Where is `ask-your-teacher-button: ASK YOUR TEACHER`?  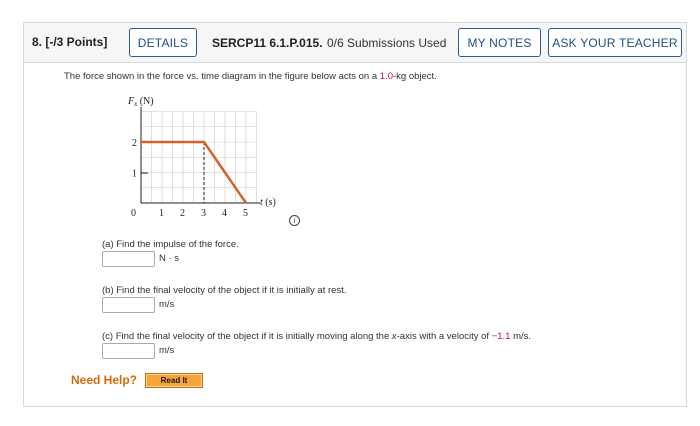 ask-your-teacher-button: ASK YOUR TEACHER is located at coordinates (615, 42).